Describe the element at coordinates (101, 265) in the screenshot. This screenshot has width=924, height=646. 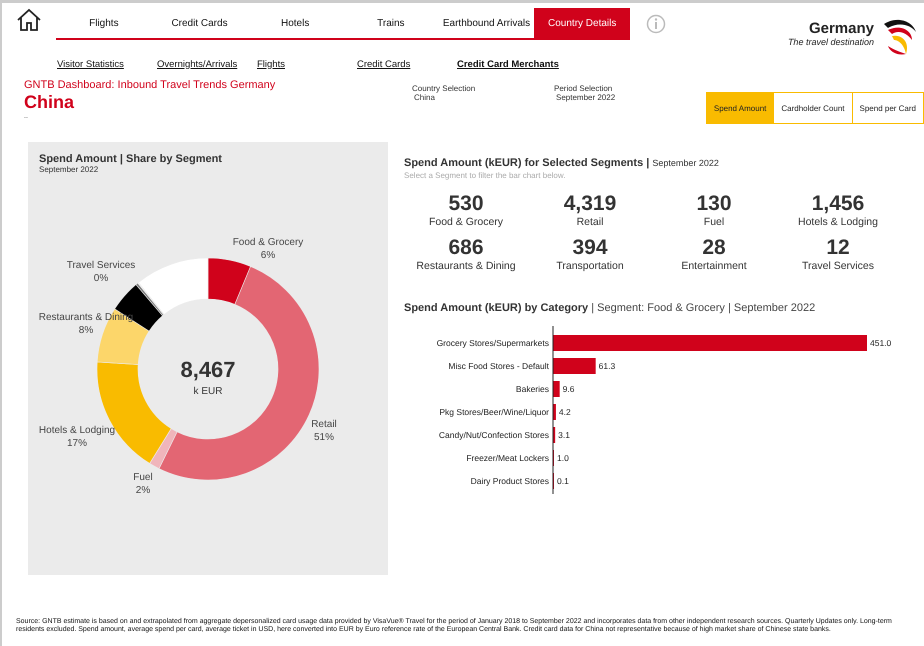
I see `slice-label: Travel Services` at that location.